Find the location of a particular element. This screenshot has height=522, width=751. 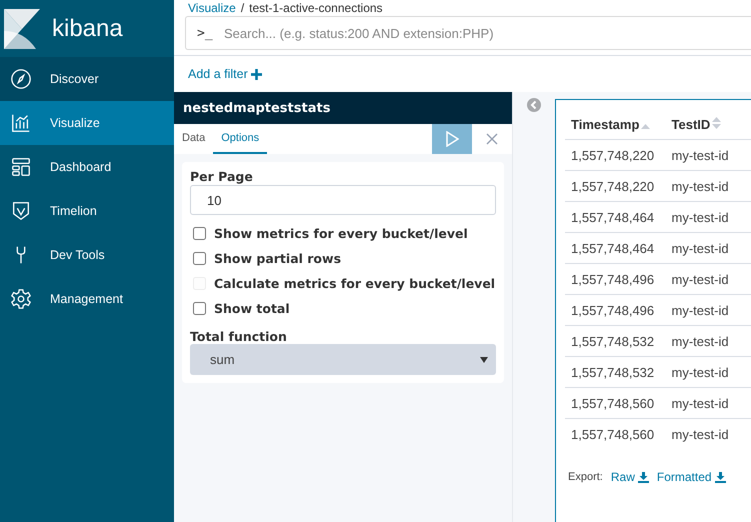

export-link: Raw is located at coordinates (629, 477).